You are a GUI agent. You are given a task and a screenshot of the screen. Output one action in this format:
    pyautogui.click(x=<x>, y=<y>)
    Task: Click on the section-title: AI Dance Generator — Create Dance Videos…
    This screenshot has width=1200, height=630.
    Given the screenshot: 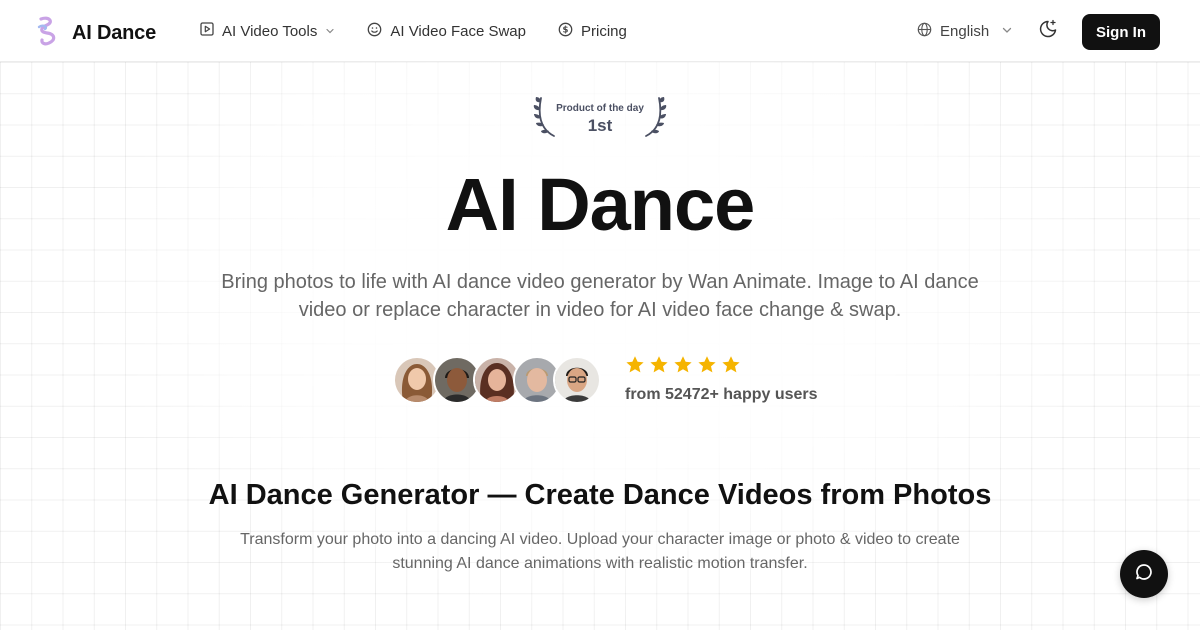 What is the action you would take?
    pyautogui.click(x=600, y=495)
    